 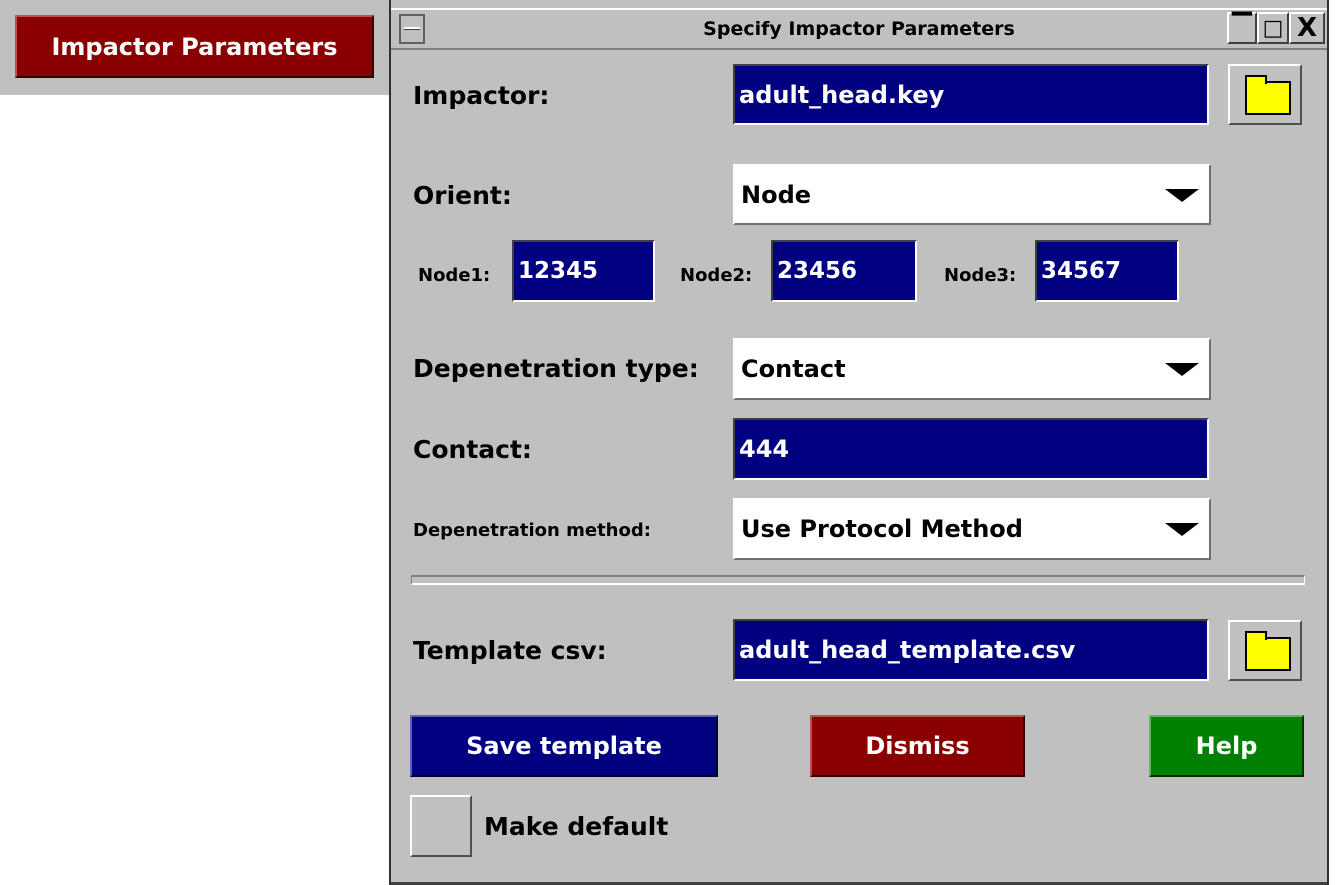 What do you see at coordinates (412, 29) in the screenshot?
I see `system-menu-icon` at bounding box center [412, 29].